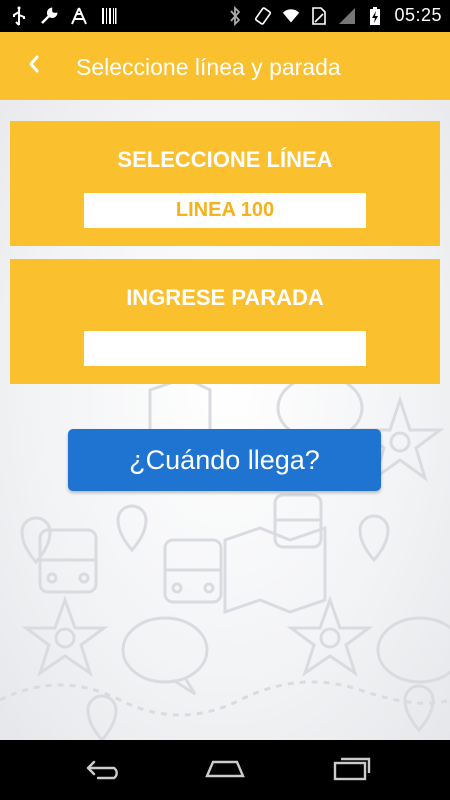  I want to click on back-nav-icon, so click(100, 770).